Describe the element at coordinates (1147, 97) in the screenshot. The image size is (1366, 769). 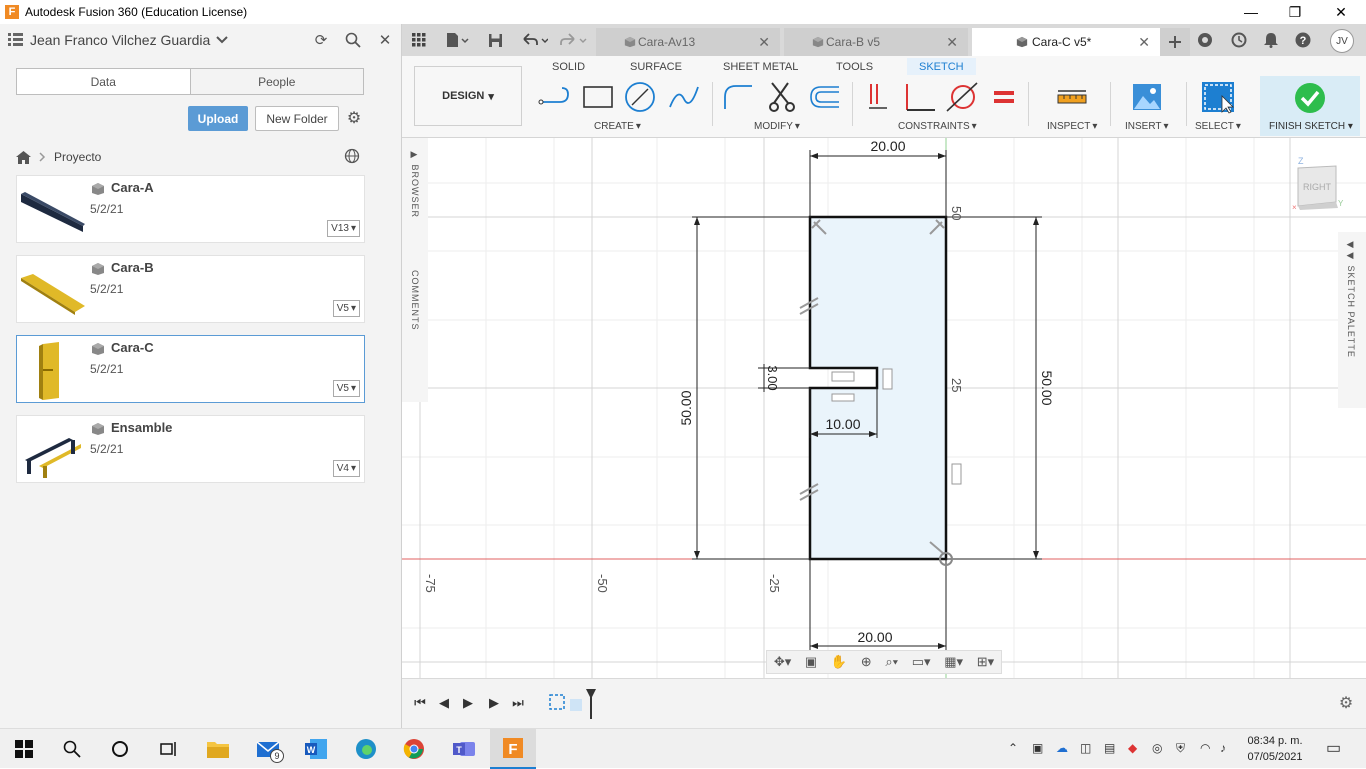
I see `insert-image-icon` at that location.